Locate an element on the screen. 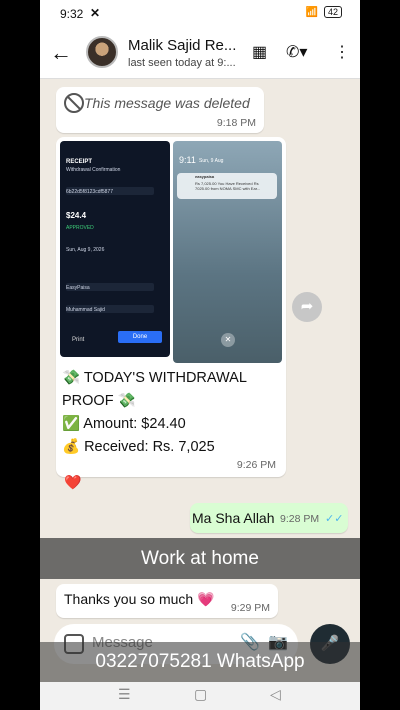 Image resolution: width=400 pixels, height=710 pixels. incoming-message: Thanks you so much 💗 9:29 PM is located at coordinates (167, 601).